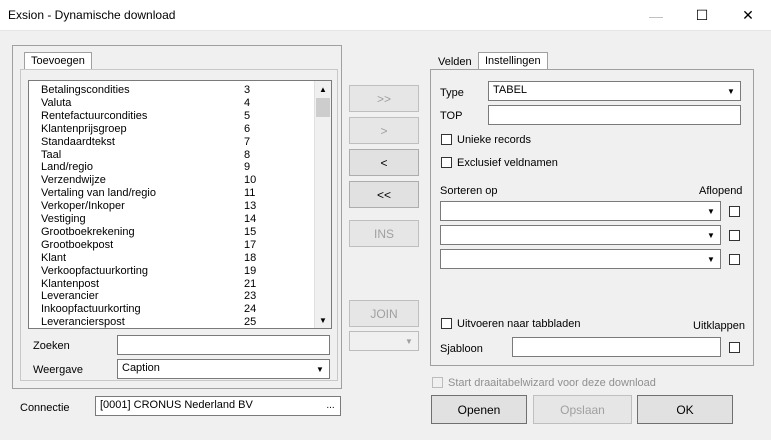 The height and width of the screenshot is (440, 771). What do you see at coordinates (250, 219) in the screenshot?
I see `list-item-number: 14` at bounding box center [250, 219].